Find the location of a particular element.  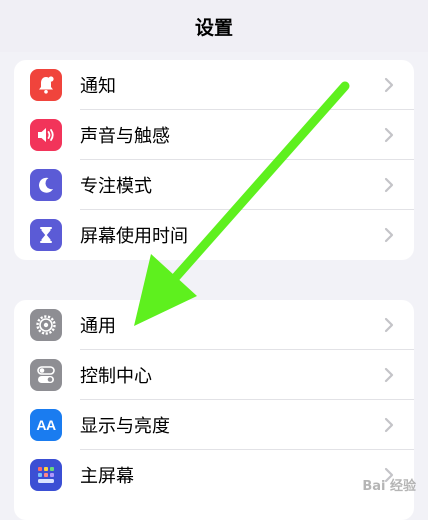

settings-row-label: 主屏幕 is located at coordinates (107, 476).